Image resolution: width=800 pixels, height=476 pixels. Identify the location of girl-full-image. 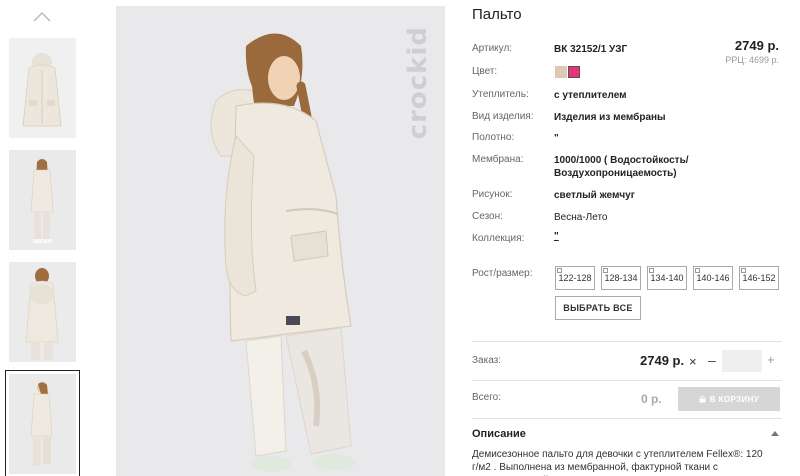
(42, 200).